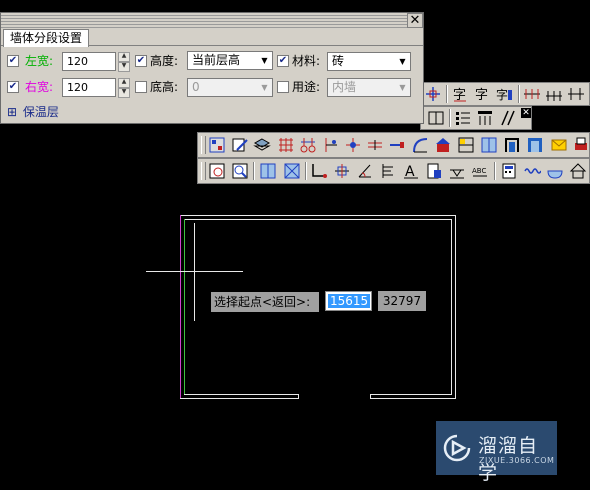 The width and height of the screenshot is (590, 490). Describe the element at coordinates (466, 145) in the screenshot. I see `window-icon` at that location.